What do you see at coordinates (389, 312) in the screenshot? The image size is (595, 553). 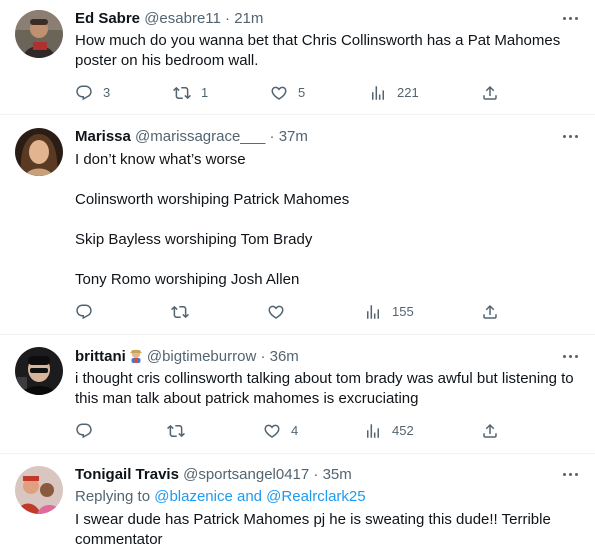 I see `views-button: 155` at bounding box center [389, 312].